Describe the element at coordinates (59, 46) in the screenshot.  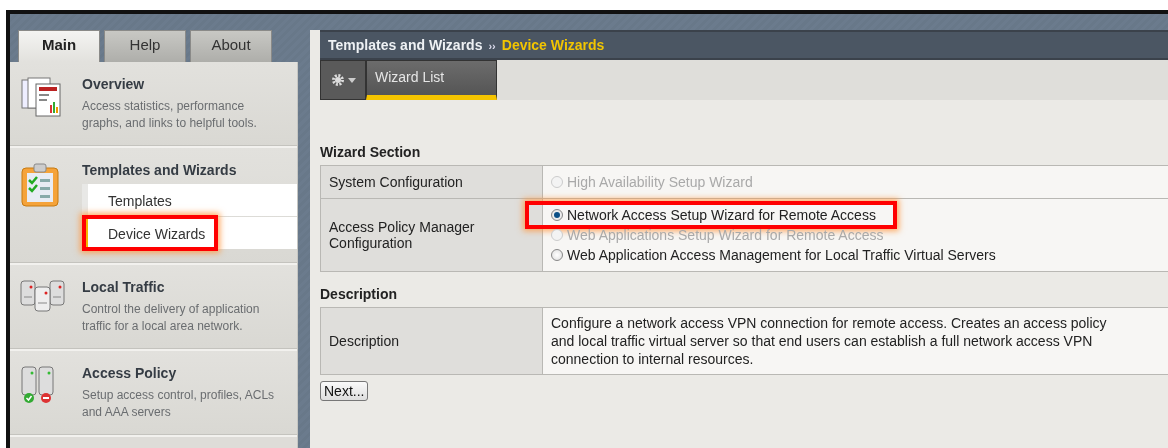
I see `sidebar-tab: Main` at that location.